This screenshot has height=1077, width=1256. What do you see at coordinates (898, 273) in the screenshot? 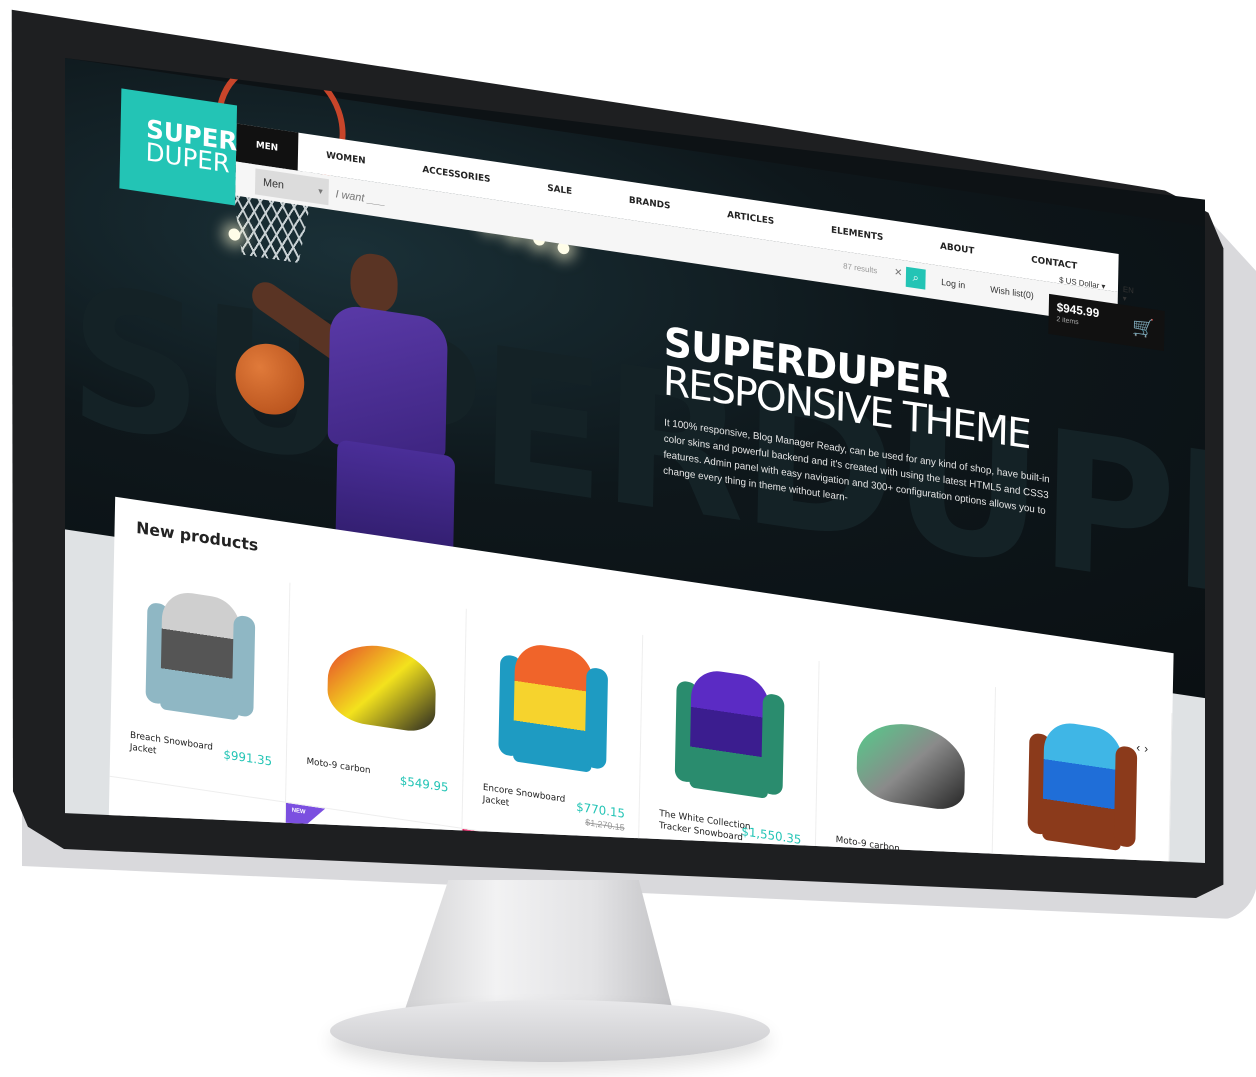
I see `close-icon: ✕` at bounding box center [898, 273].